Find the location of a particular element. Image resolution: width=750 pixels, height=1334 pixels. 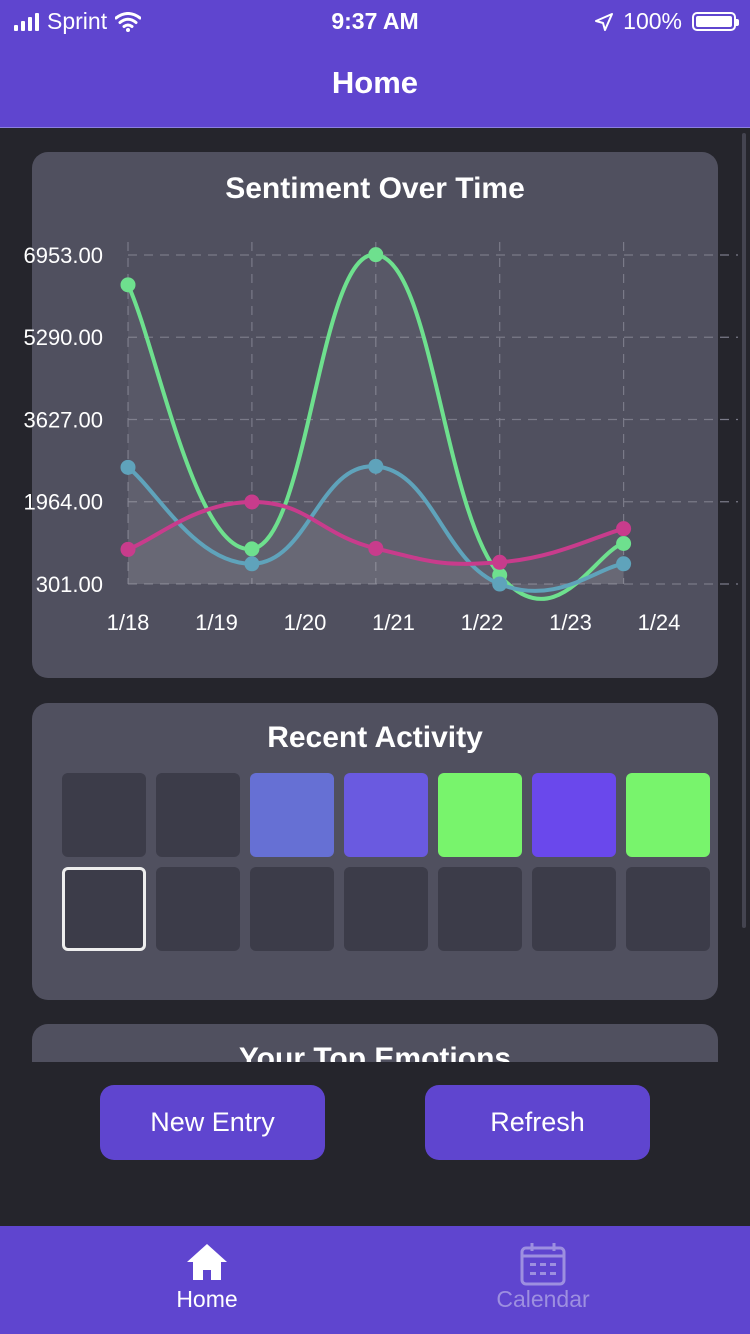

y-tick-label: 6953.00 is located at coordinates (63, 255).